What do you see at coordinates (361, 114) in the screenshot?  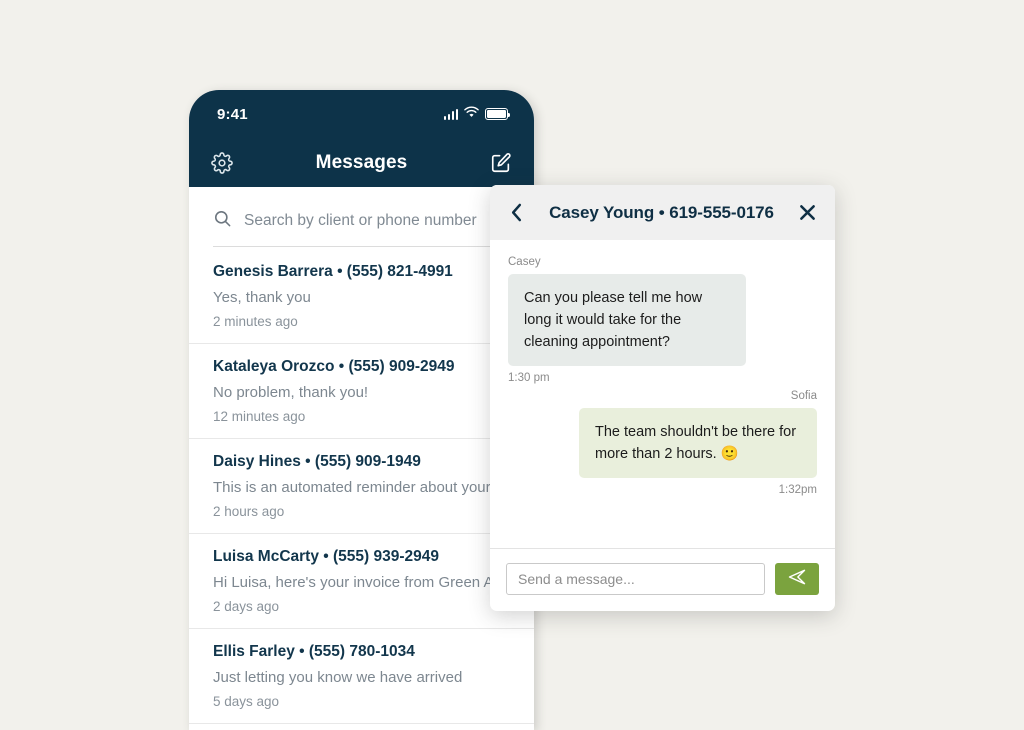 I see `phone-status-bar: 9:41` at bounding box center [361, 114].